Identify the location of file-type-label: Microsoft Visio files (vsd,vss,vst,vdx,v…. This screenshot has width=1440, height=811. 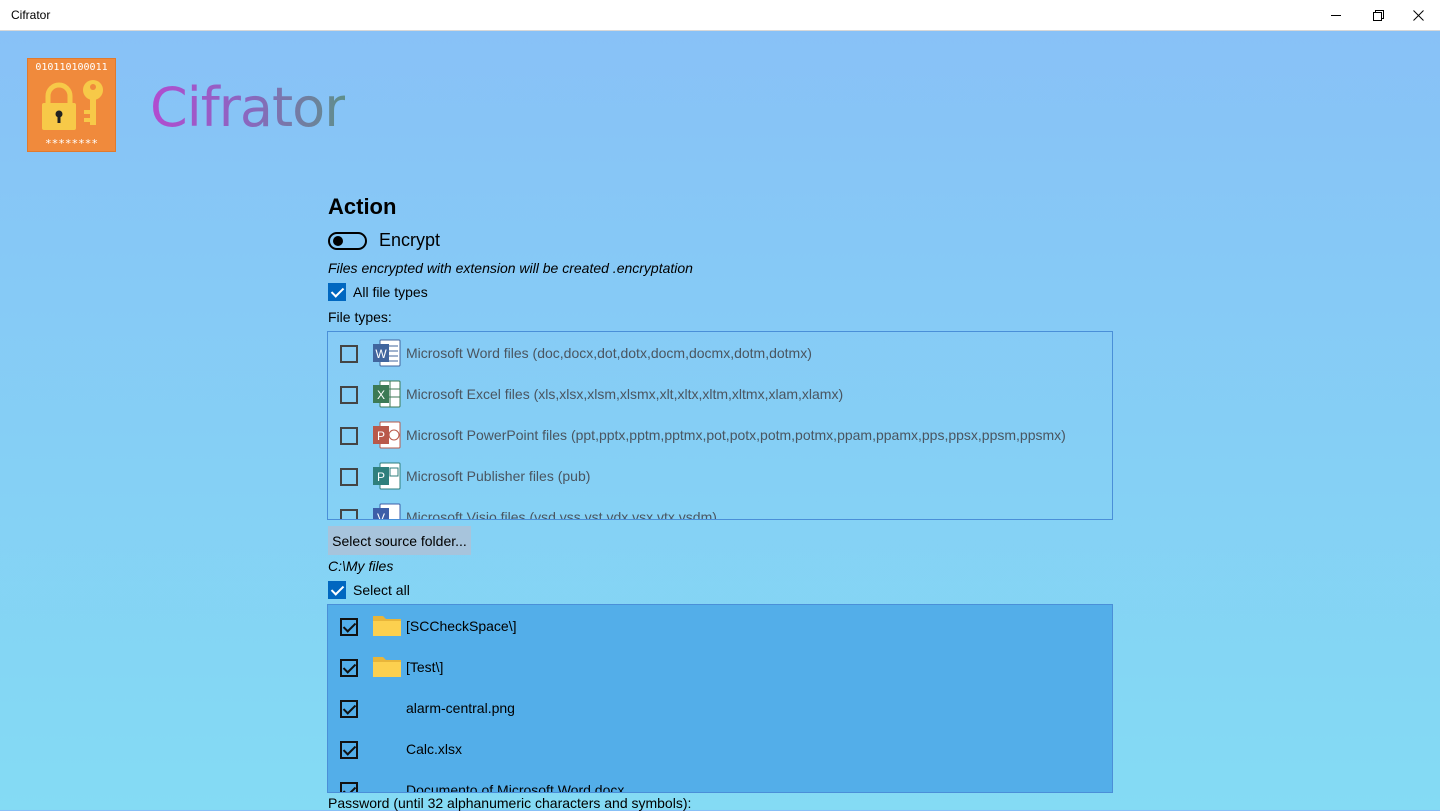
(561, 514).